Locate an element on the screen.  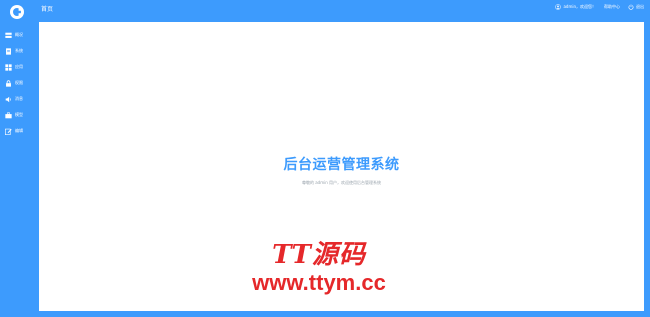
logout-label: 退出 is located at coordinates (640, 6).